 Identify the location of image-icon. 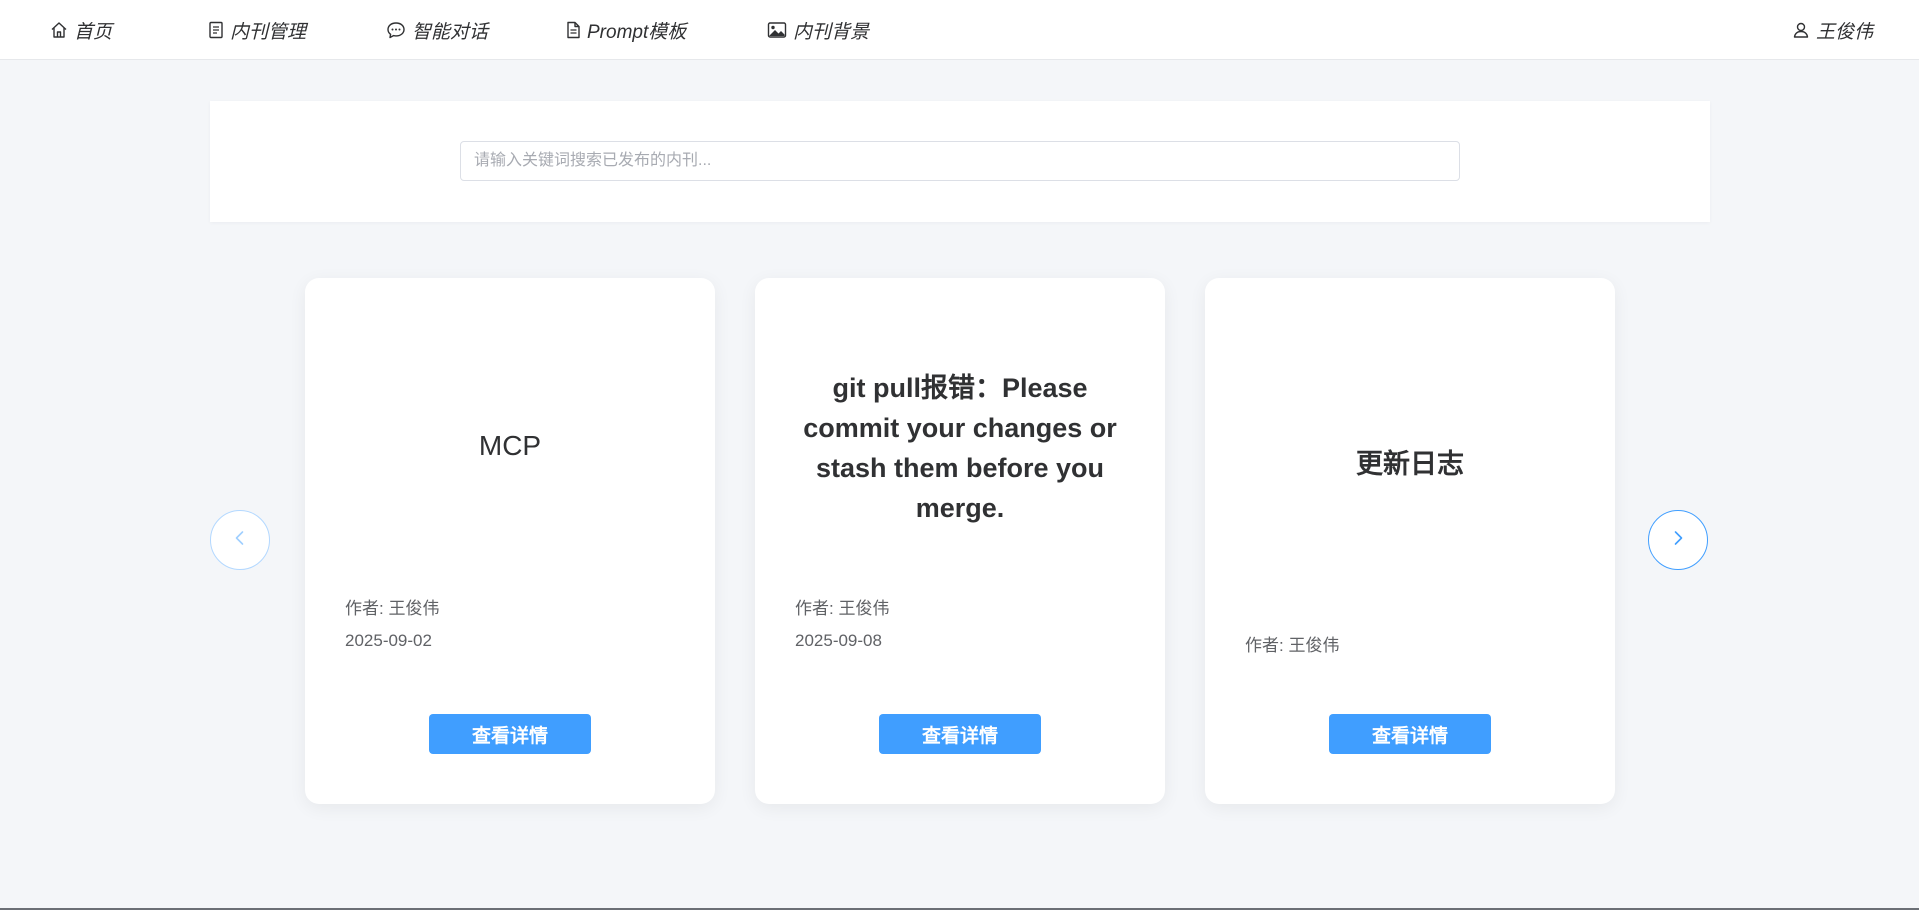
(777, 30).